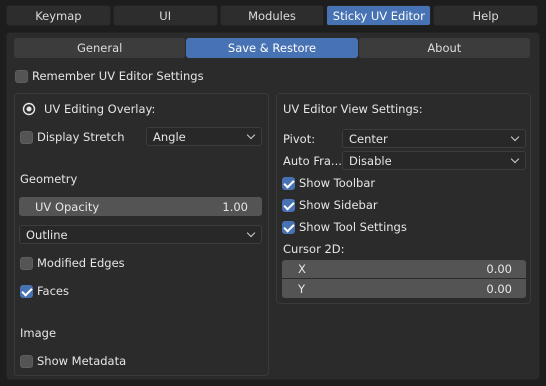 Image resolution: width=546 pixels, height=386 pixels. What do you see at coordinates (165, 15) in the screenshot?
I see `tab-ui: UI` at bounding box center [165, 15].